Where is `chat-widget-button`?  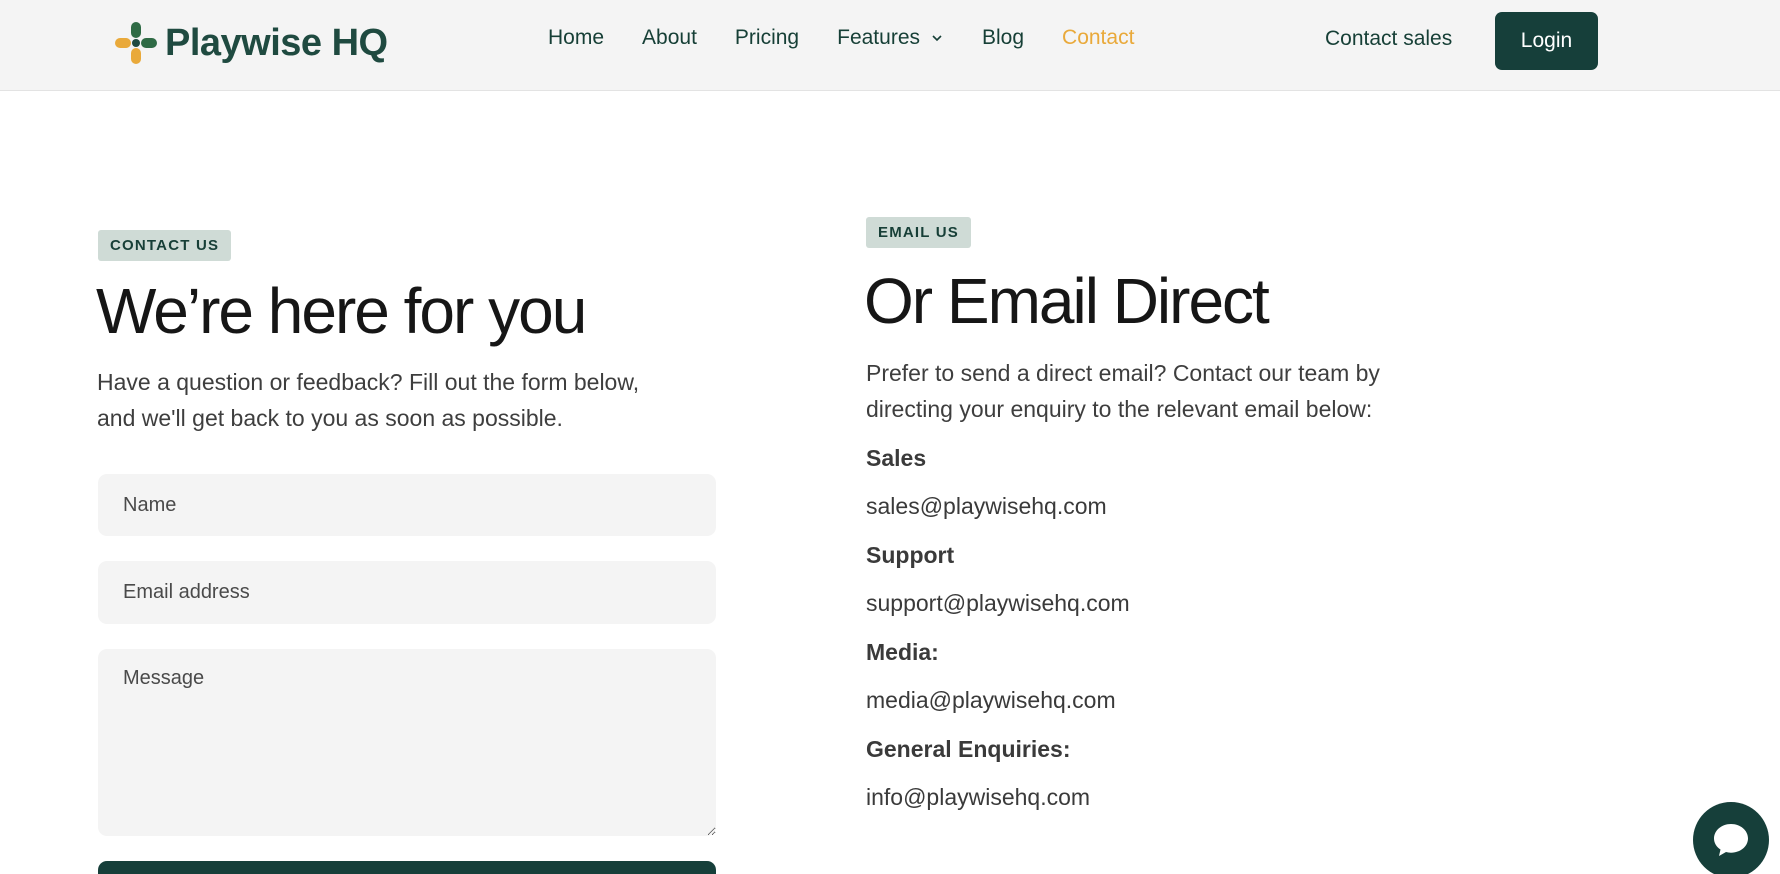 chat-widget-button is located at coordinates (1731, 838).